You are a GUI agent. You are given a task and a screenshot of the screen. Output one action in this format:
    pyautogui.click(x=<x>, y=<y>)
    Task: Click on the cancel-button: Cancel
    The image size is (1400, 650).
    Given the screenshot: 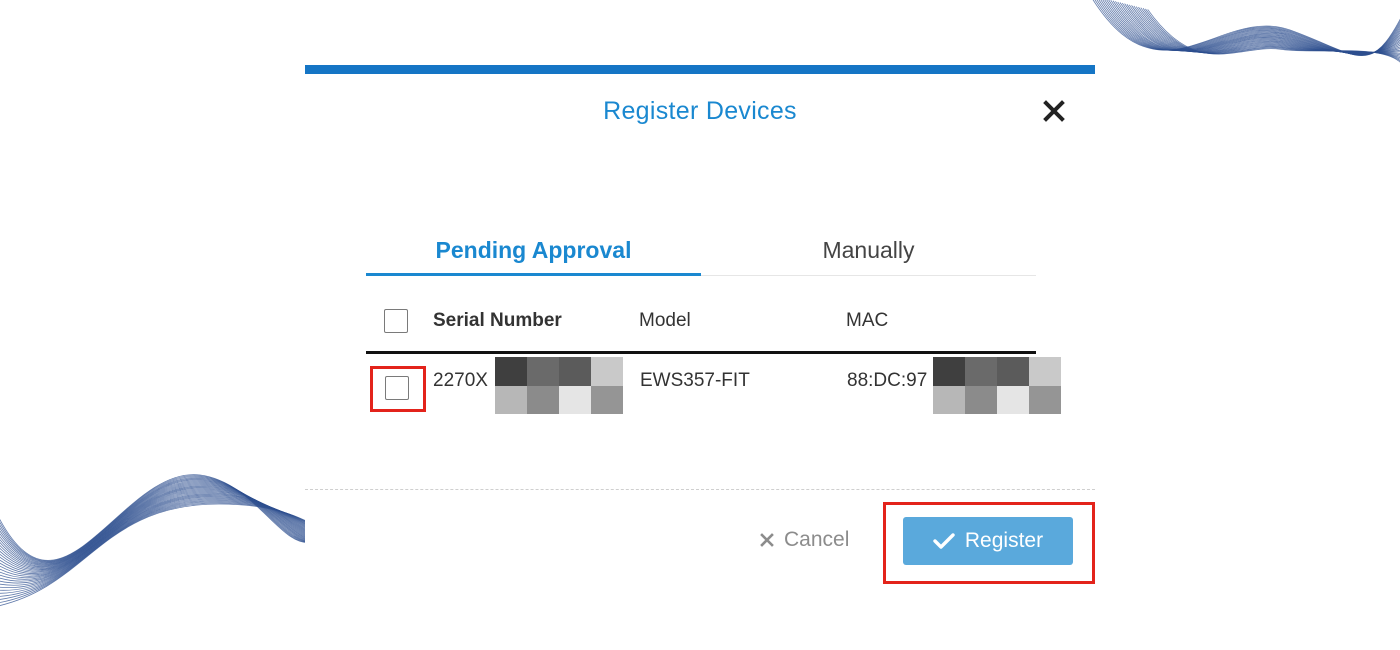 What is the action you would take?
    pyautogui.click(x=804, y=540)
    